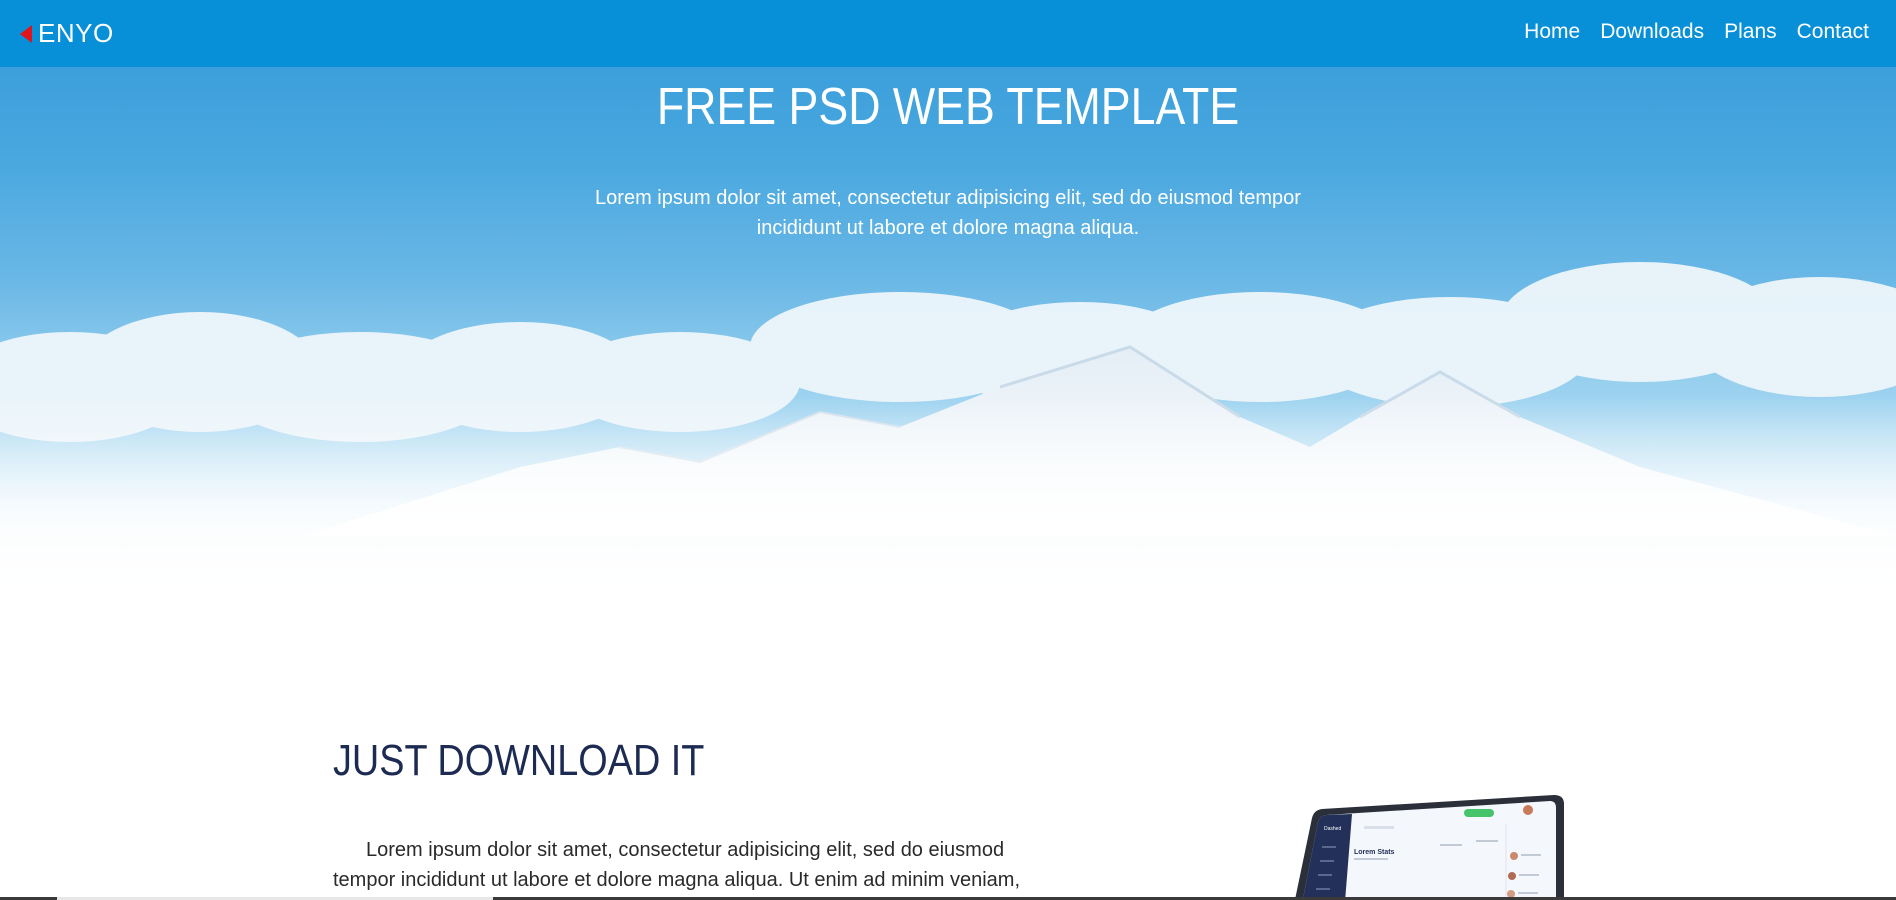 This screenshot has height=900, width=1896. What do you see at coordinates (1374, 852) in the screenshot?
I see `laptop-screen-heading: Lorem Stats` at bounding box center [1374, 852].